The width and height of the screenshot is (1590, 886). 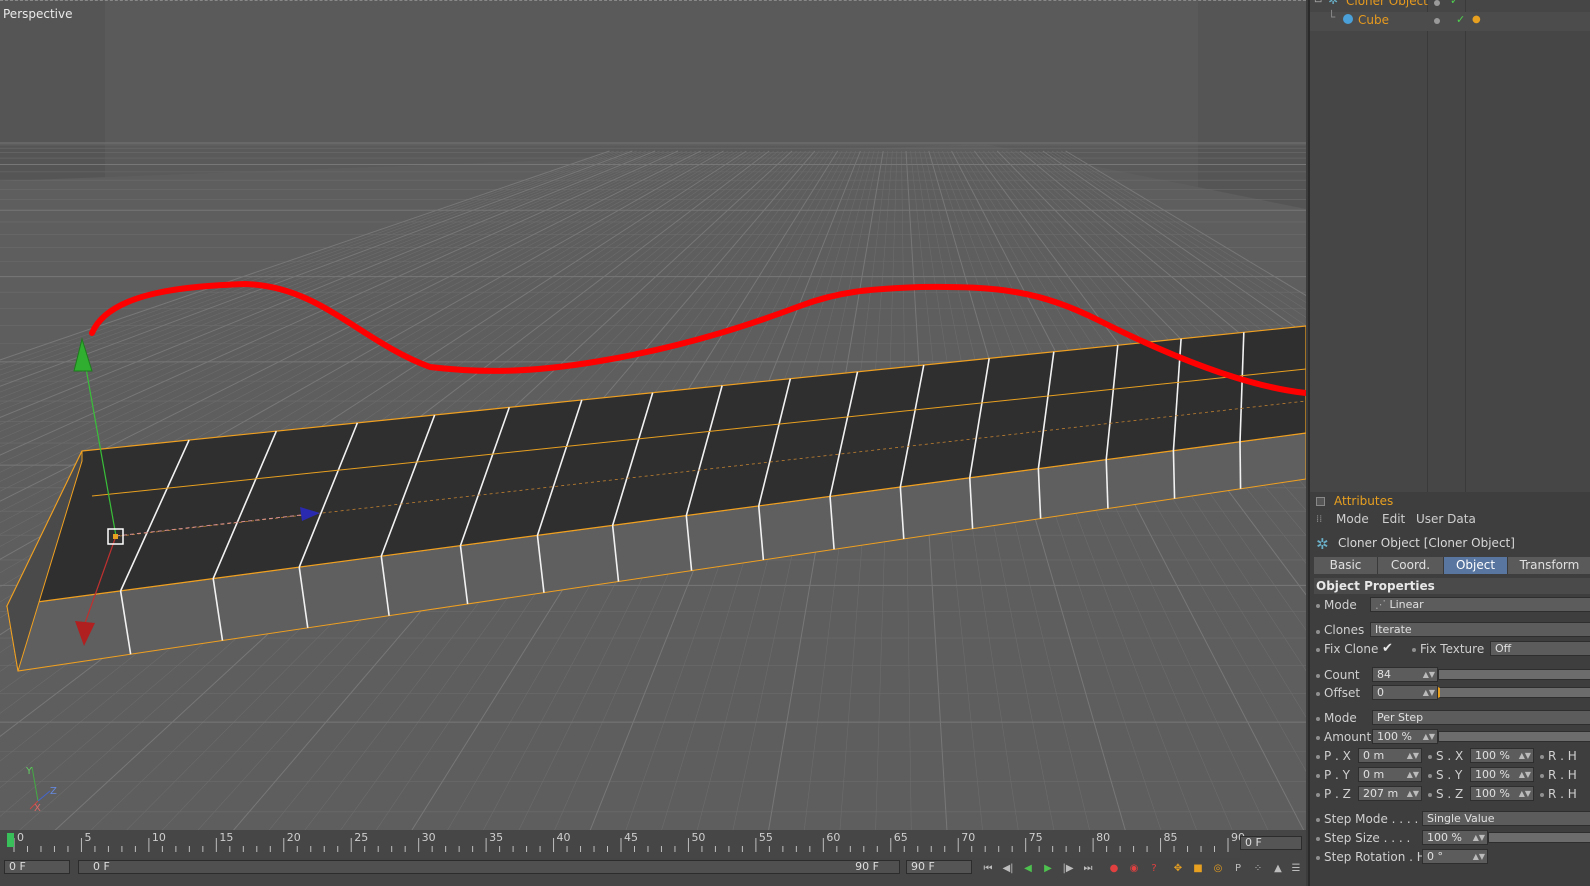 What do you see at coordinates (1450, 794) in the screenshot?
I see `scale-z-label: S . Z` at bounding box center [1450, 794].